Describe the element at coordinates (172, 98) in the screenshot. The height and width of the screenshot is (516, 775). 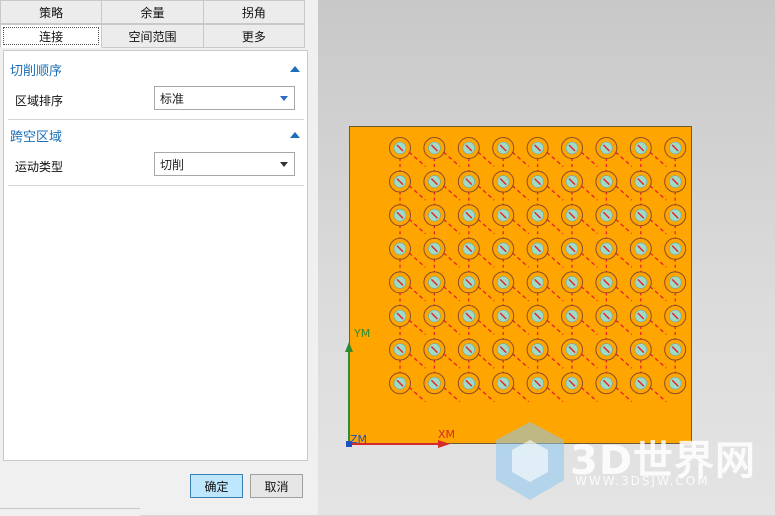
I see `region-ordering-value: 标准` at that location.